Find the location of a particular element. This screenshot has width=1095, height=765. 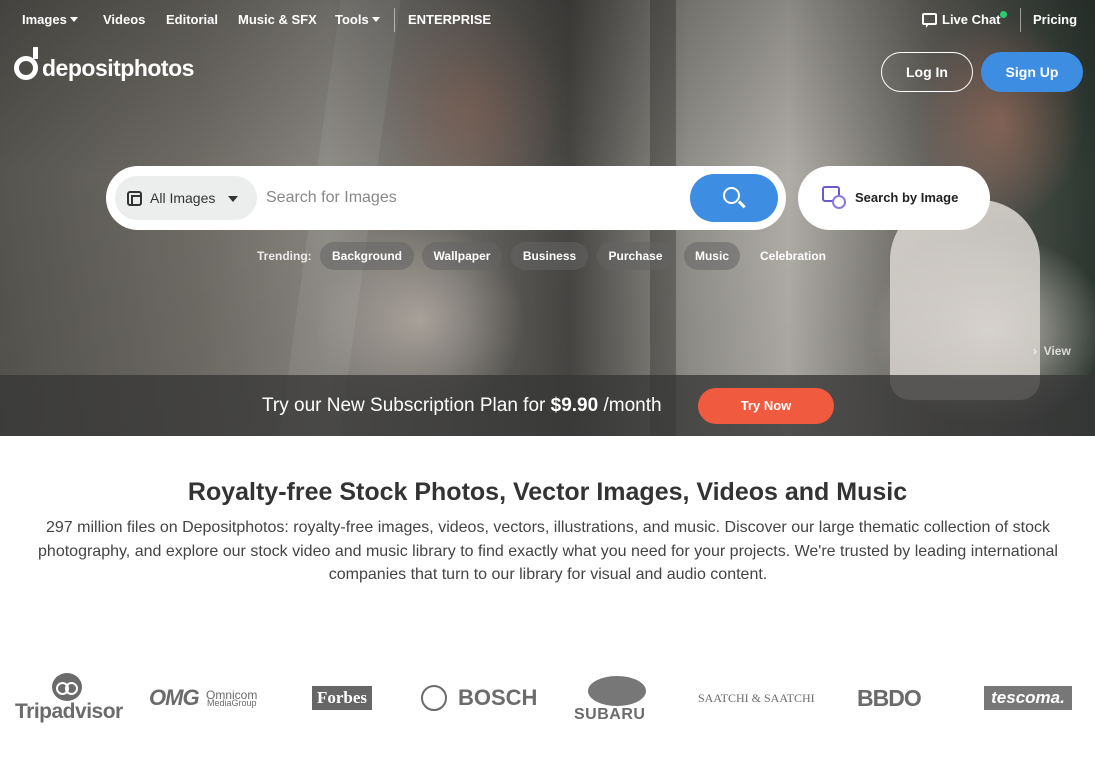

login-button: Log In is located at coordinates (927, 72).